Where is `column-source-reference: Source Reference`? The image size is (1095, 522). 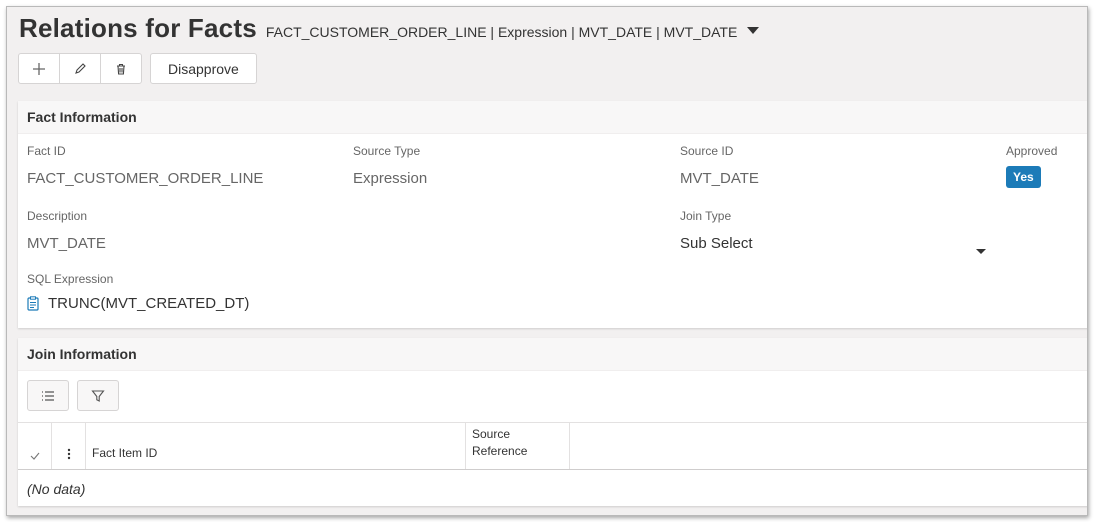
column-source-reference: Source Reference is located at coordinates (518, 446).